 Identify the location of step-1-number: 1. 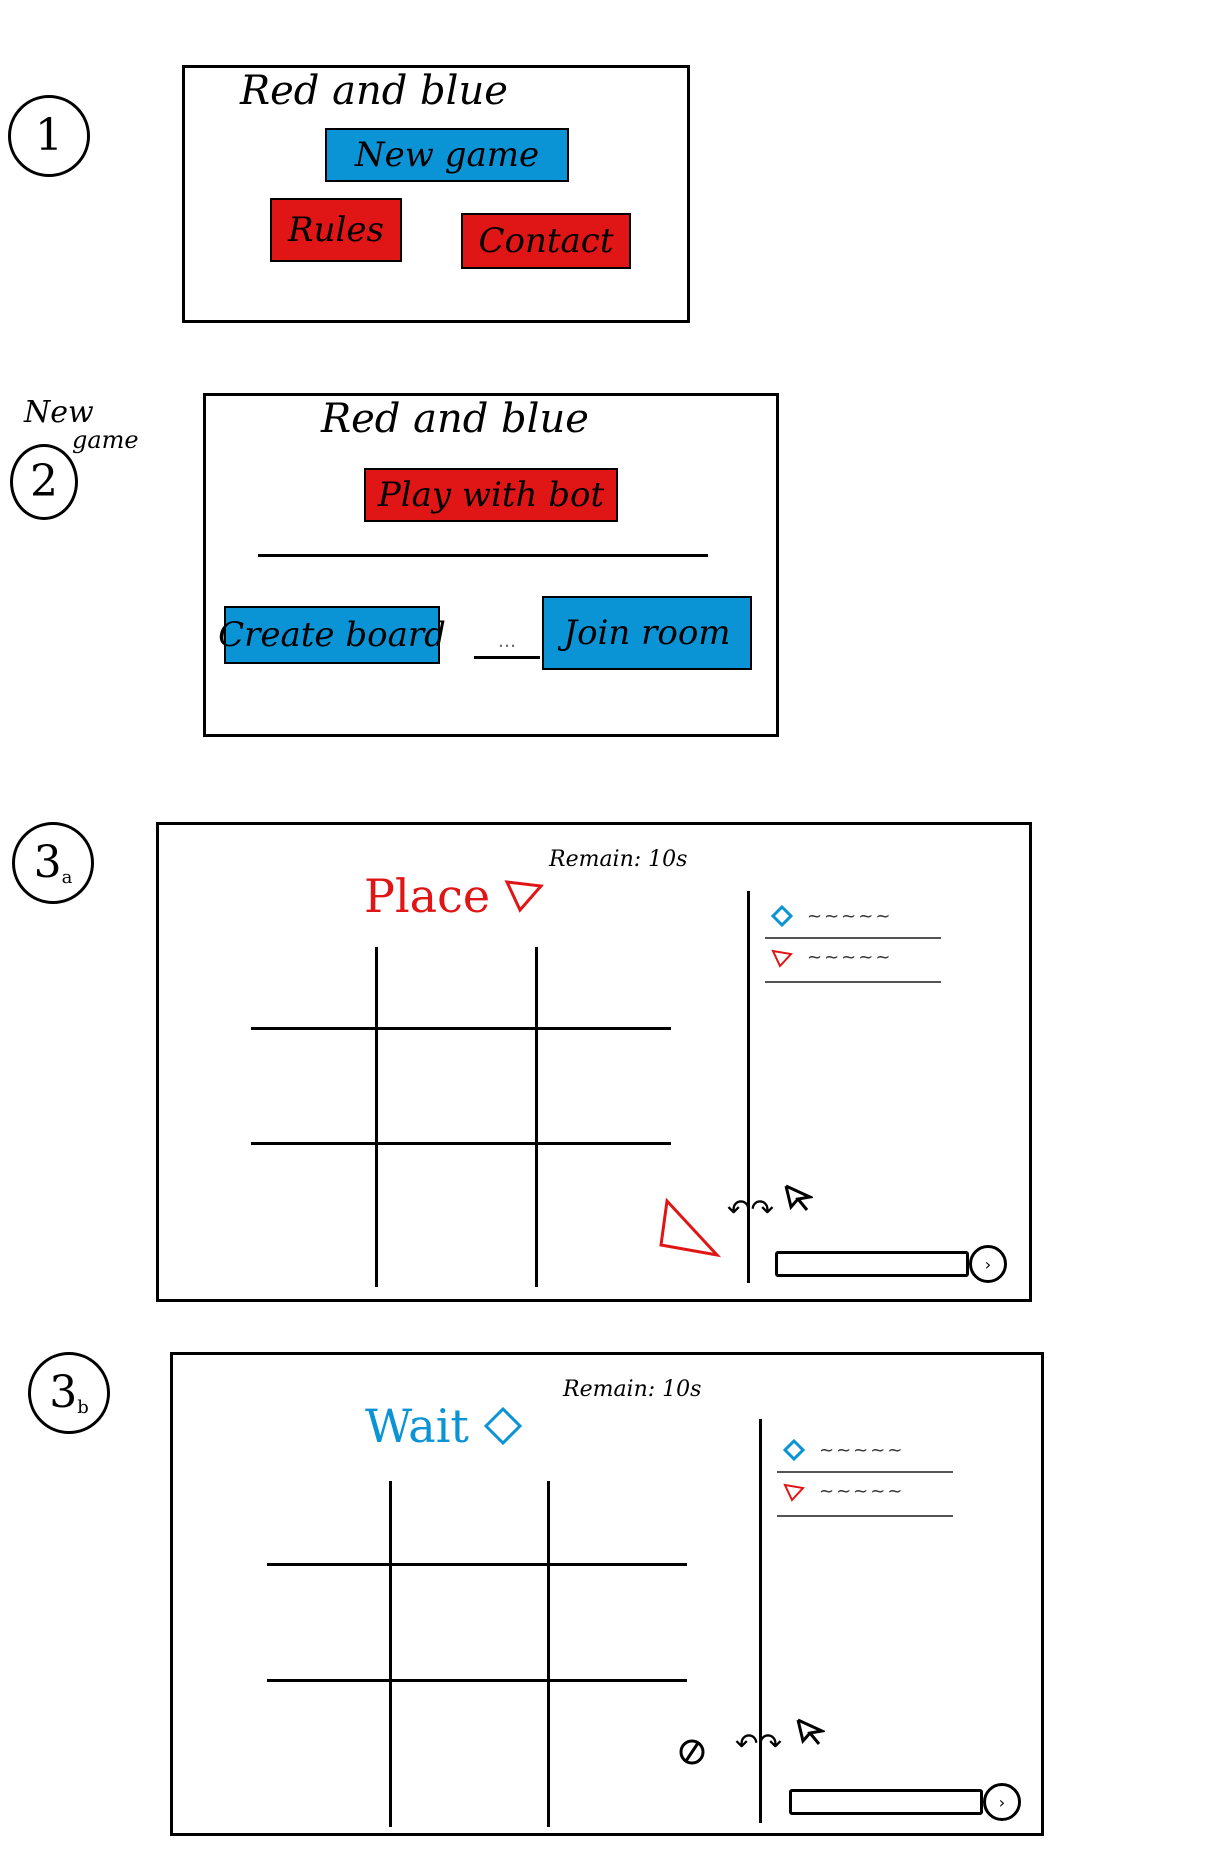
(49, 135).